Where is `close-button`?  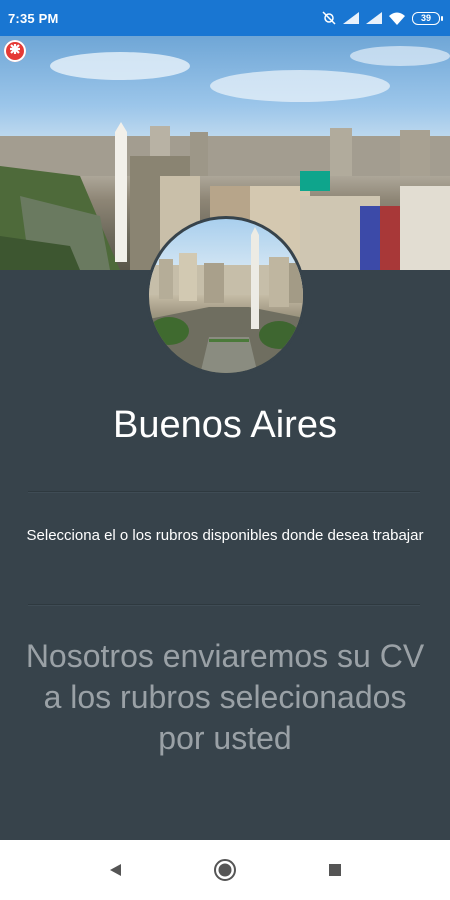 close-button is located at coordinates (15, 51).